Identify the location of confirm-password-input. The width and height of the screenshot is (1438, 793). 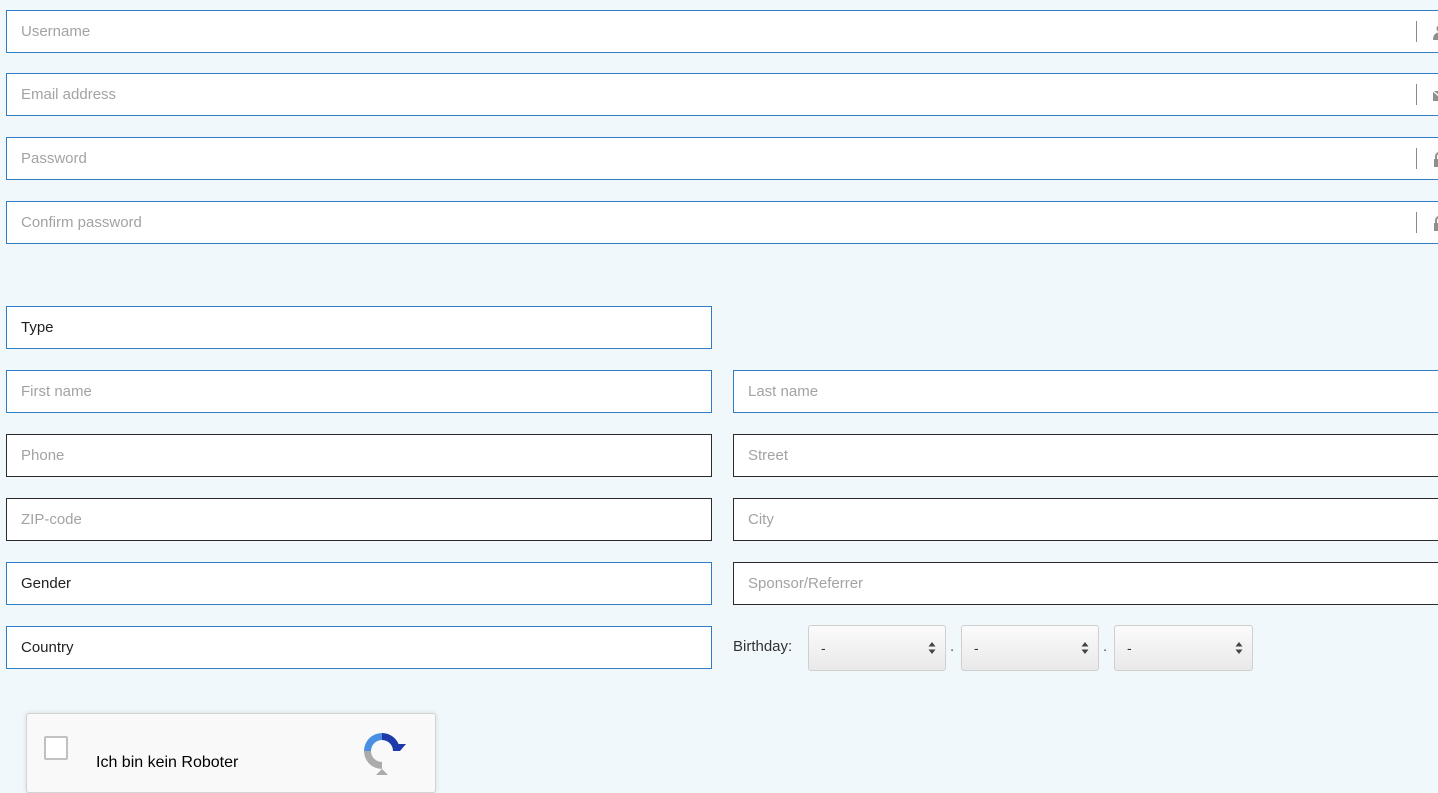
(722, 222).